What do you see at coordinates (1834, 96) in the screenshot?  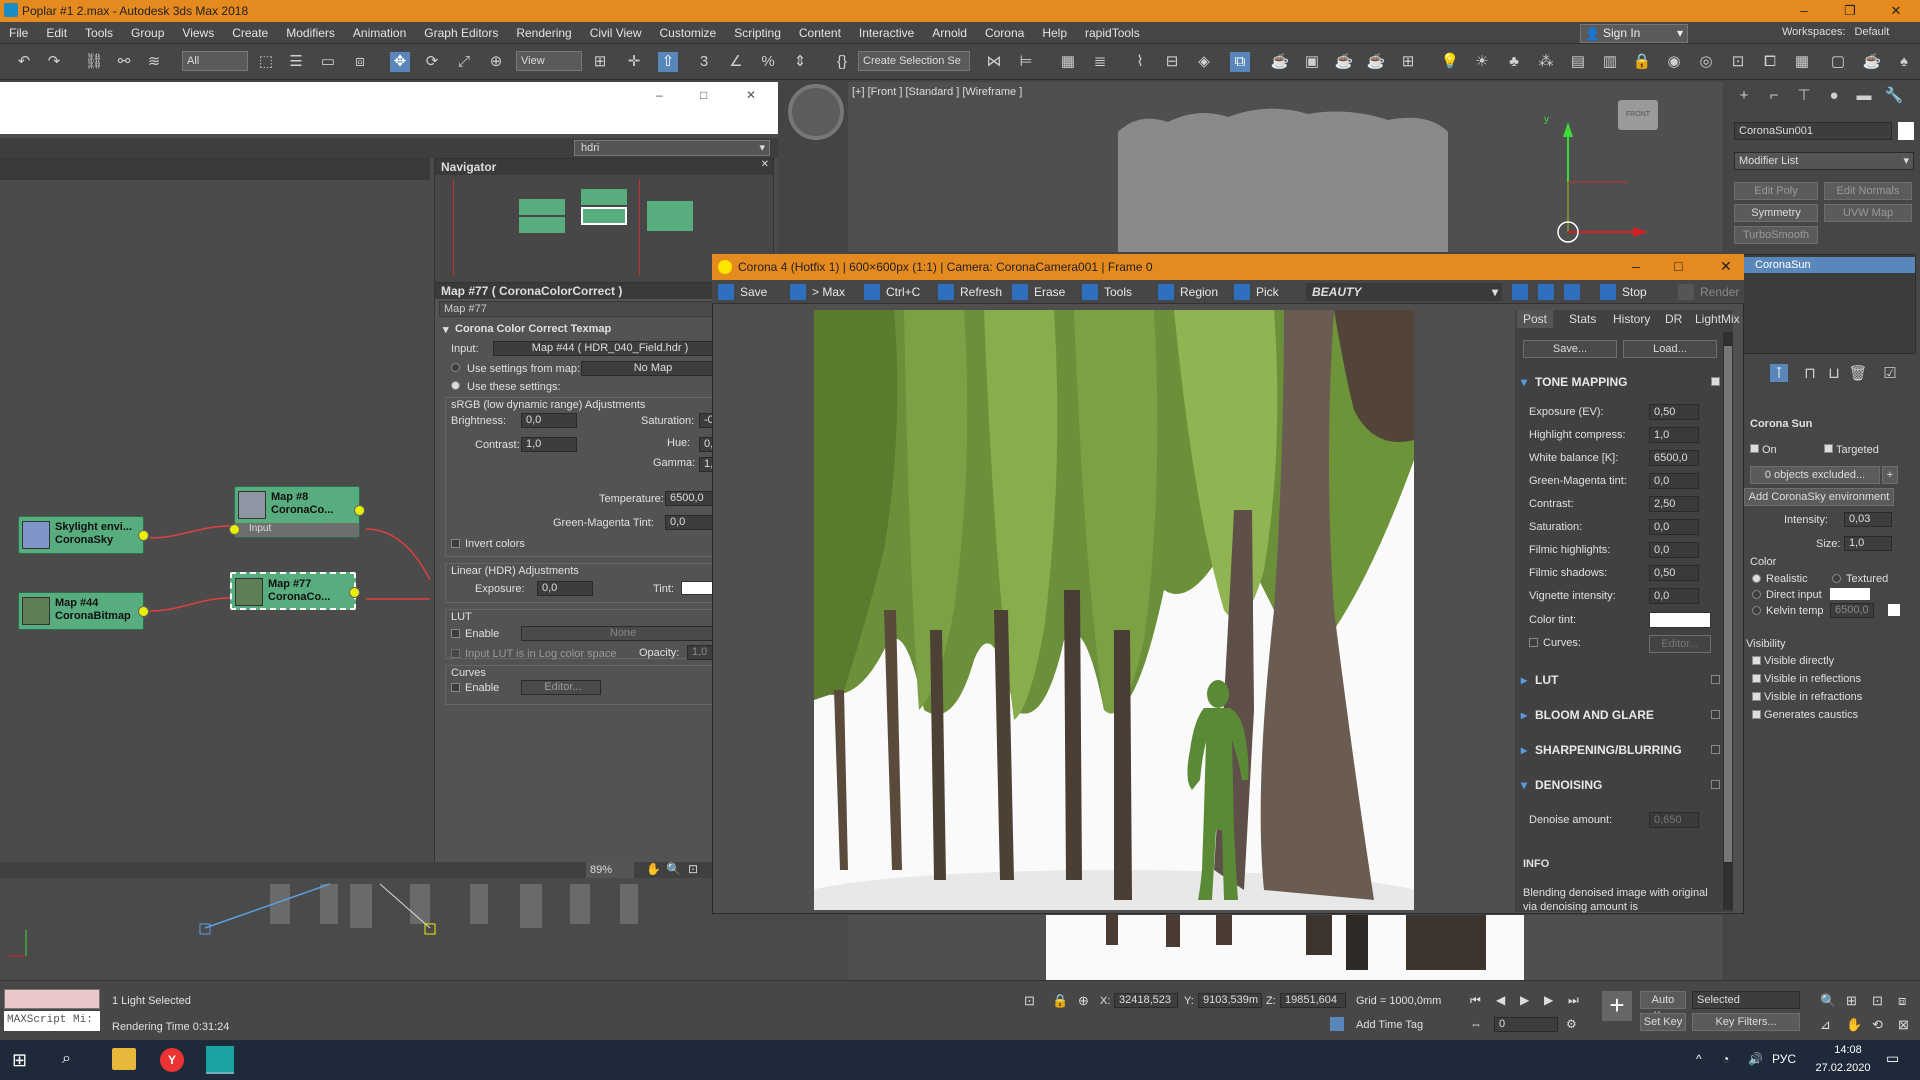 I see `motion-tab-icon: ●` at bounding box center [1834, 96].